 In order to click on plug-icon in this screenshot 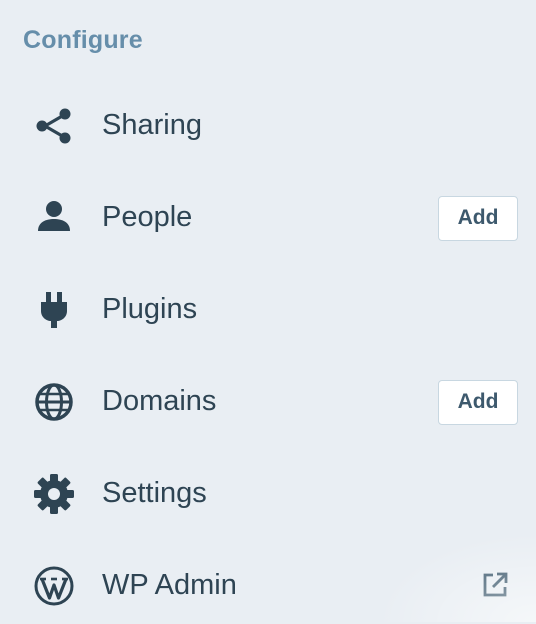, I will do `click(54, 310)`.